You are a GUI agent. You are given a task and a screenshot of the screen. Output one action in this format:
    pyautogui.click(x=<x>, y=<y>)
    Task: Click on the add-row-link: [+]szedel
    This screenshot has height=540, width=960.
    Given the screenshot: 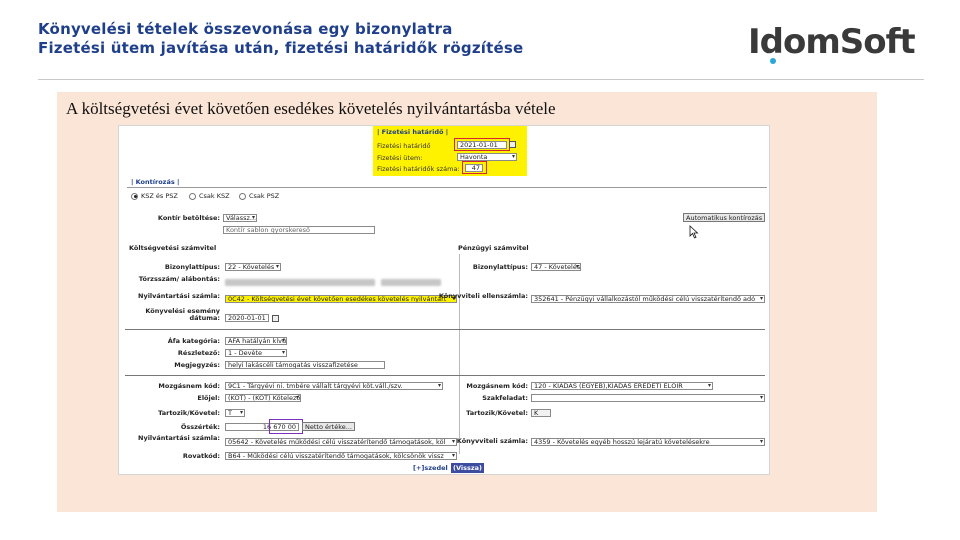 What is the action you would take?
    pyautogui.click(x=430, y=468)
    